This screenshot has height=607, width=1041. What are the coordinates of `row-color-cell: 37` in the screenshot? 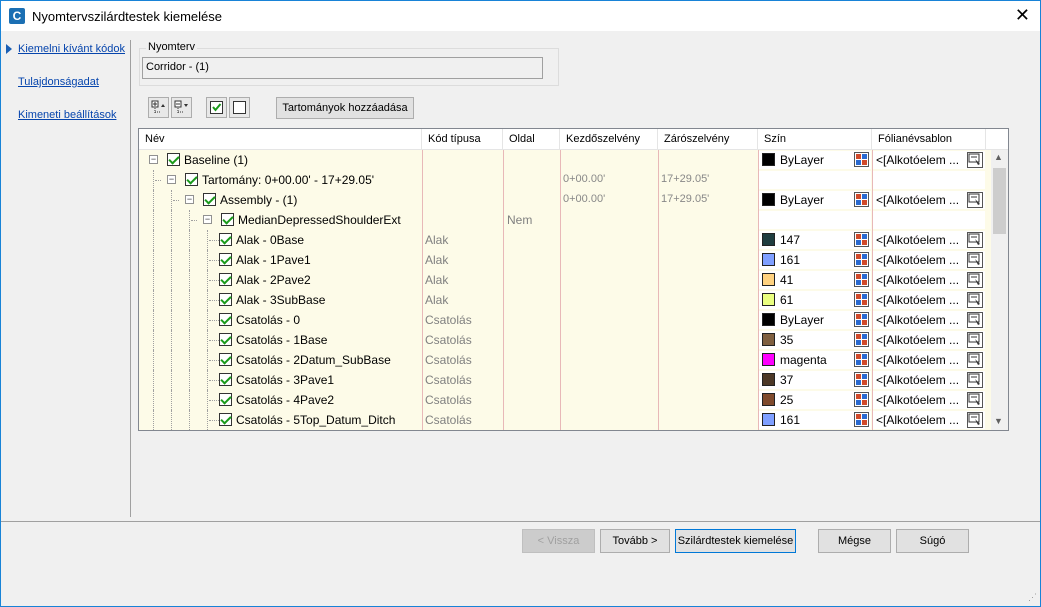 It's located at (815, 380).